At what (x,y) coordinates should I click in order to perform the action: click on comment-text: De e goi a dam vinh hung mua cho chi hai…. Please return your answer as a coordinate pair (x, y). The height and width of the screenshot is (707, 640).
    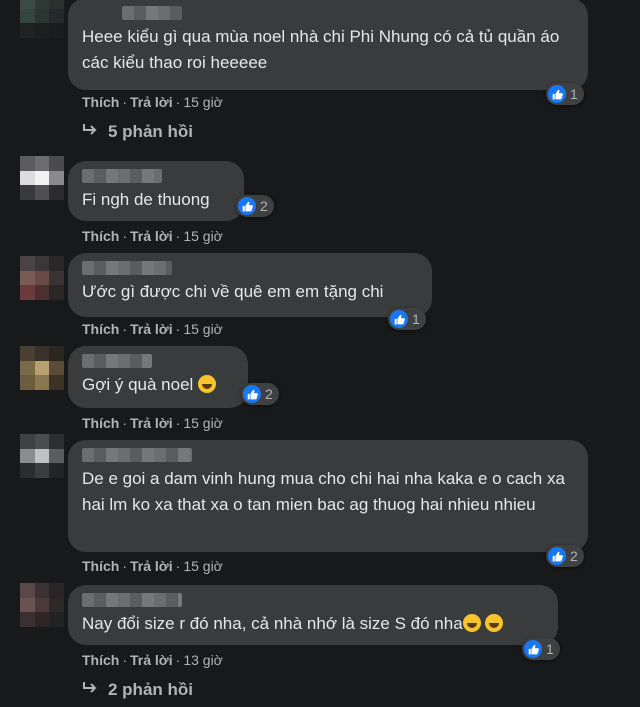
    Looking at the image, I should click on (323, 491).